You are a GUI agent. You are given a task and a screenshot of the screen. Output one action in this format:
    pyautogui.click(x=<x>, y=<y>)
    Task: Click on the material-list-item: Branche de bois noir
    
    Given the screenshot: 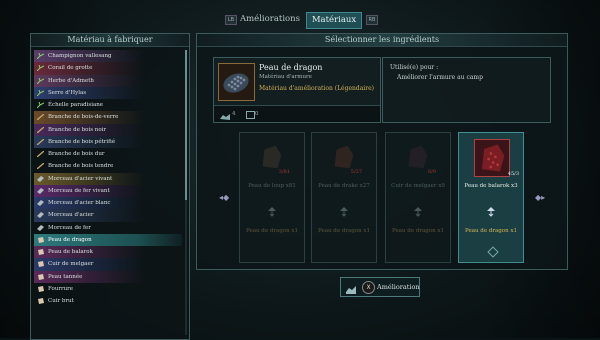 What is the action you would take?
    pyautogui.click(x=108, y=129)
    